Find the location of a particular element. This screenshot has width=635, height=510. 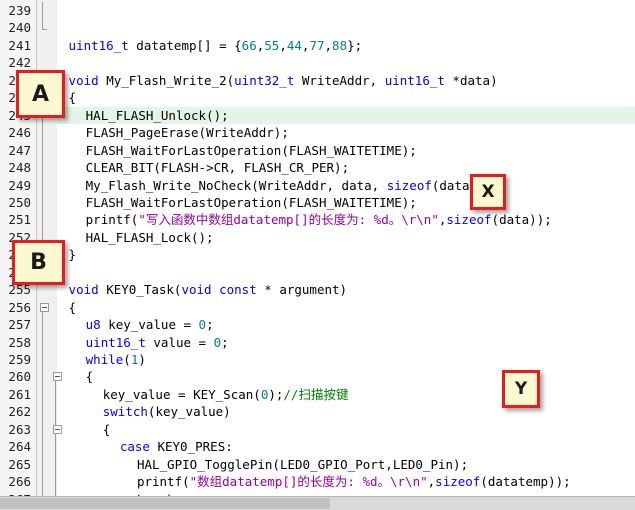

callout-badge-x: X is located at coordinates (488, 192).